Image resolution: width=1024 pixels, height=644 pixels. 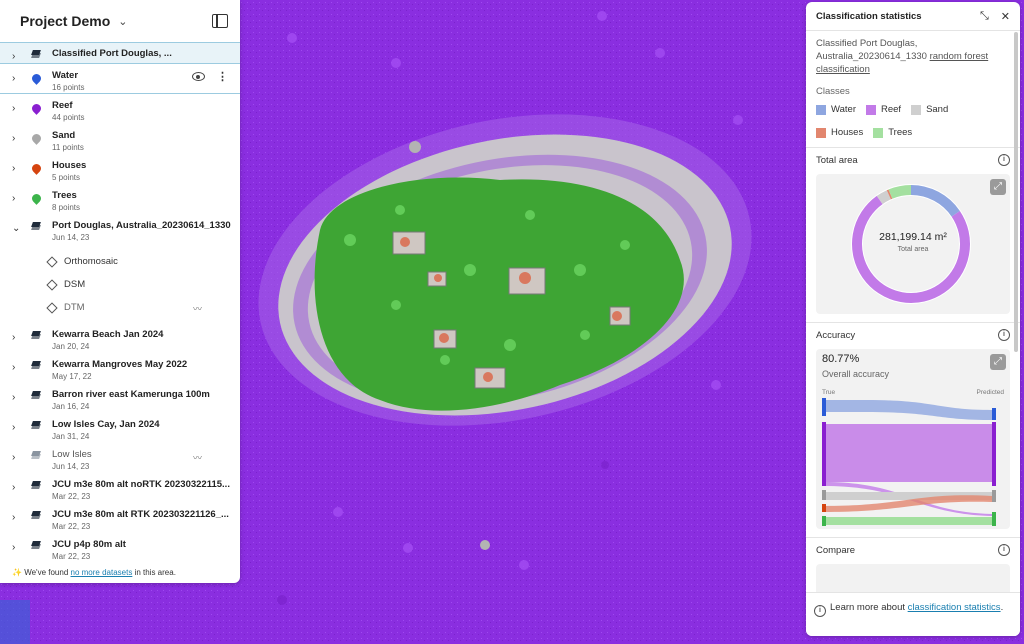 I want to click on legend-label: Water, so click(x=843, y=109).